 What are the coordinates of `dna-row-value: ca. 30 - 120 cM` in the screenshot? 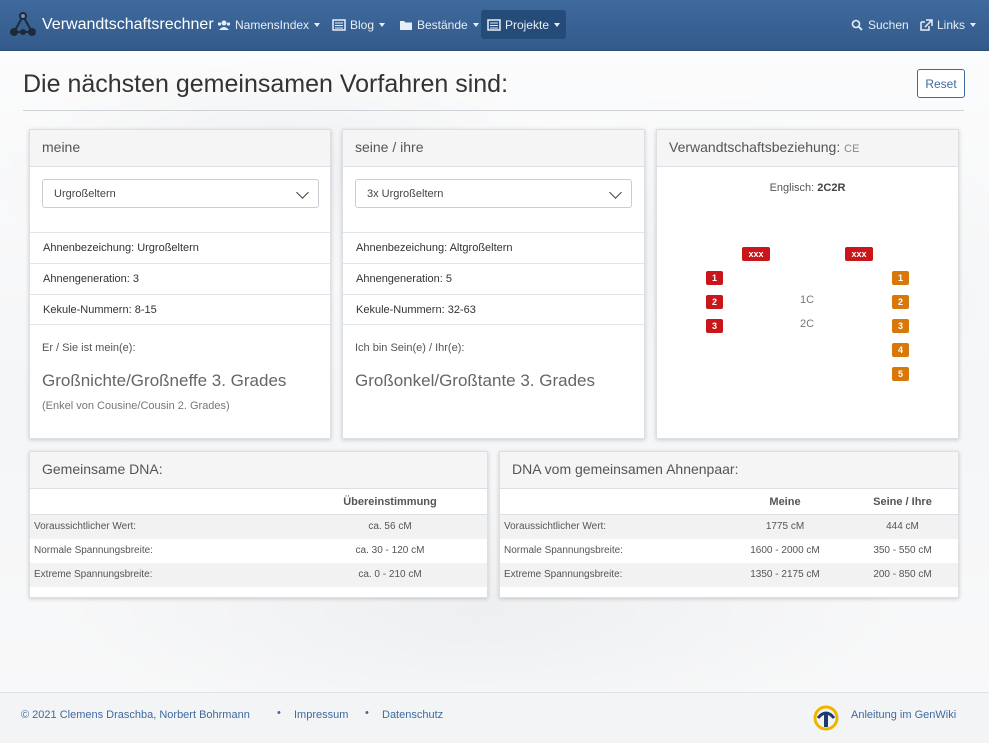 It's located at (390, 550).